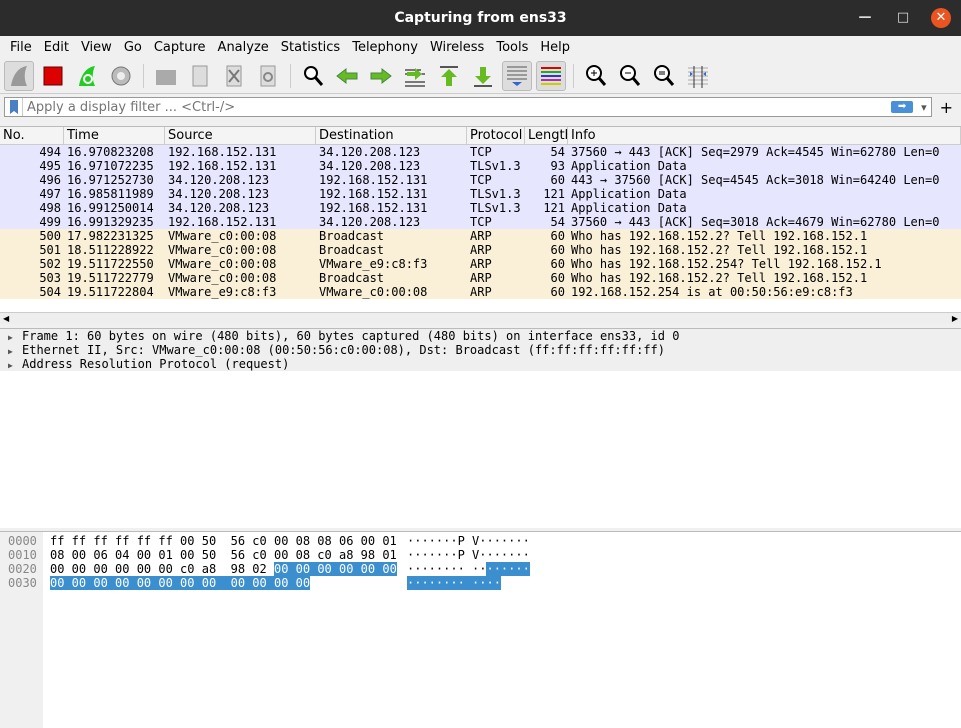 This screenshot has height=728, width=961. I want to click on resize-columns-button, so click(698, 76).